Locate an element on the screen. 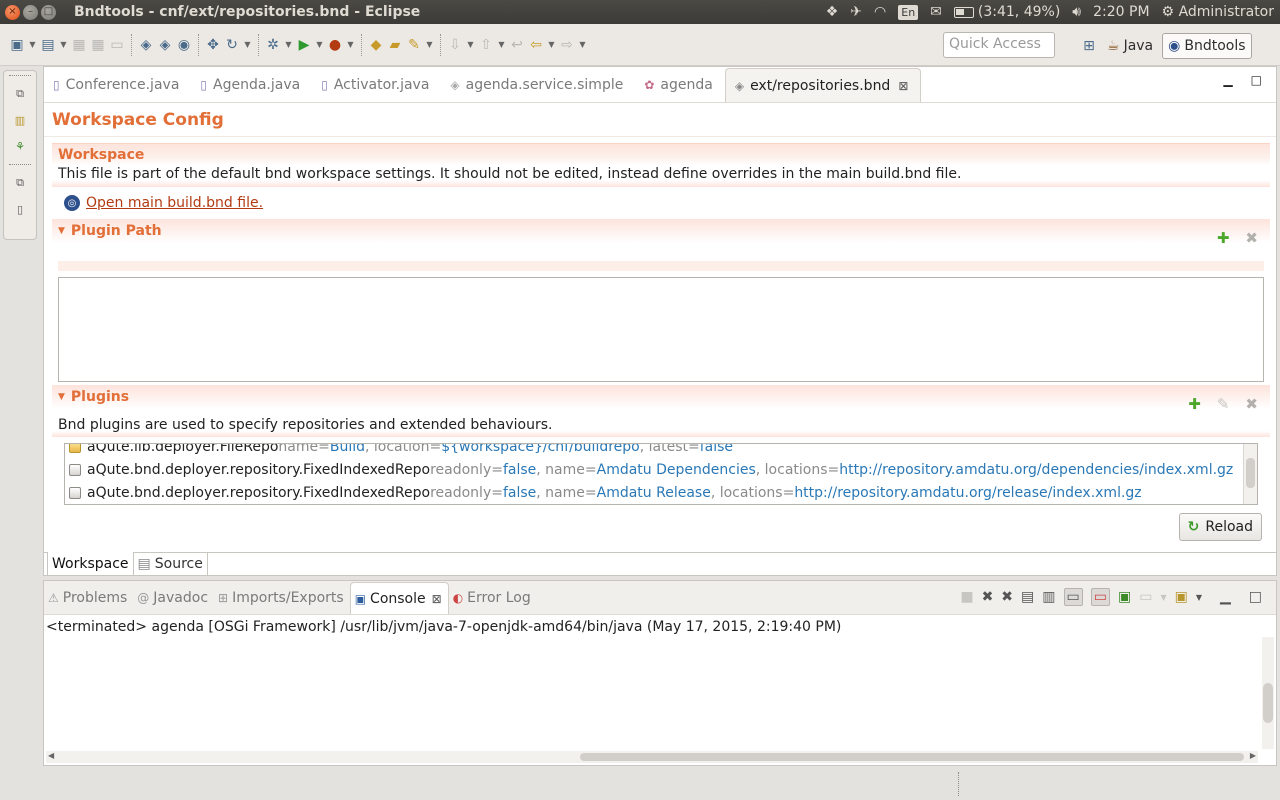  tab-console: ▣ Console ⊠ is located at coordinates (399, 598).